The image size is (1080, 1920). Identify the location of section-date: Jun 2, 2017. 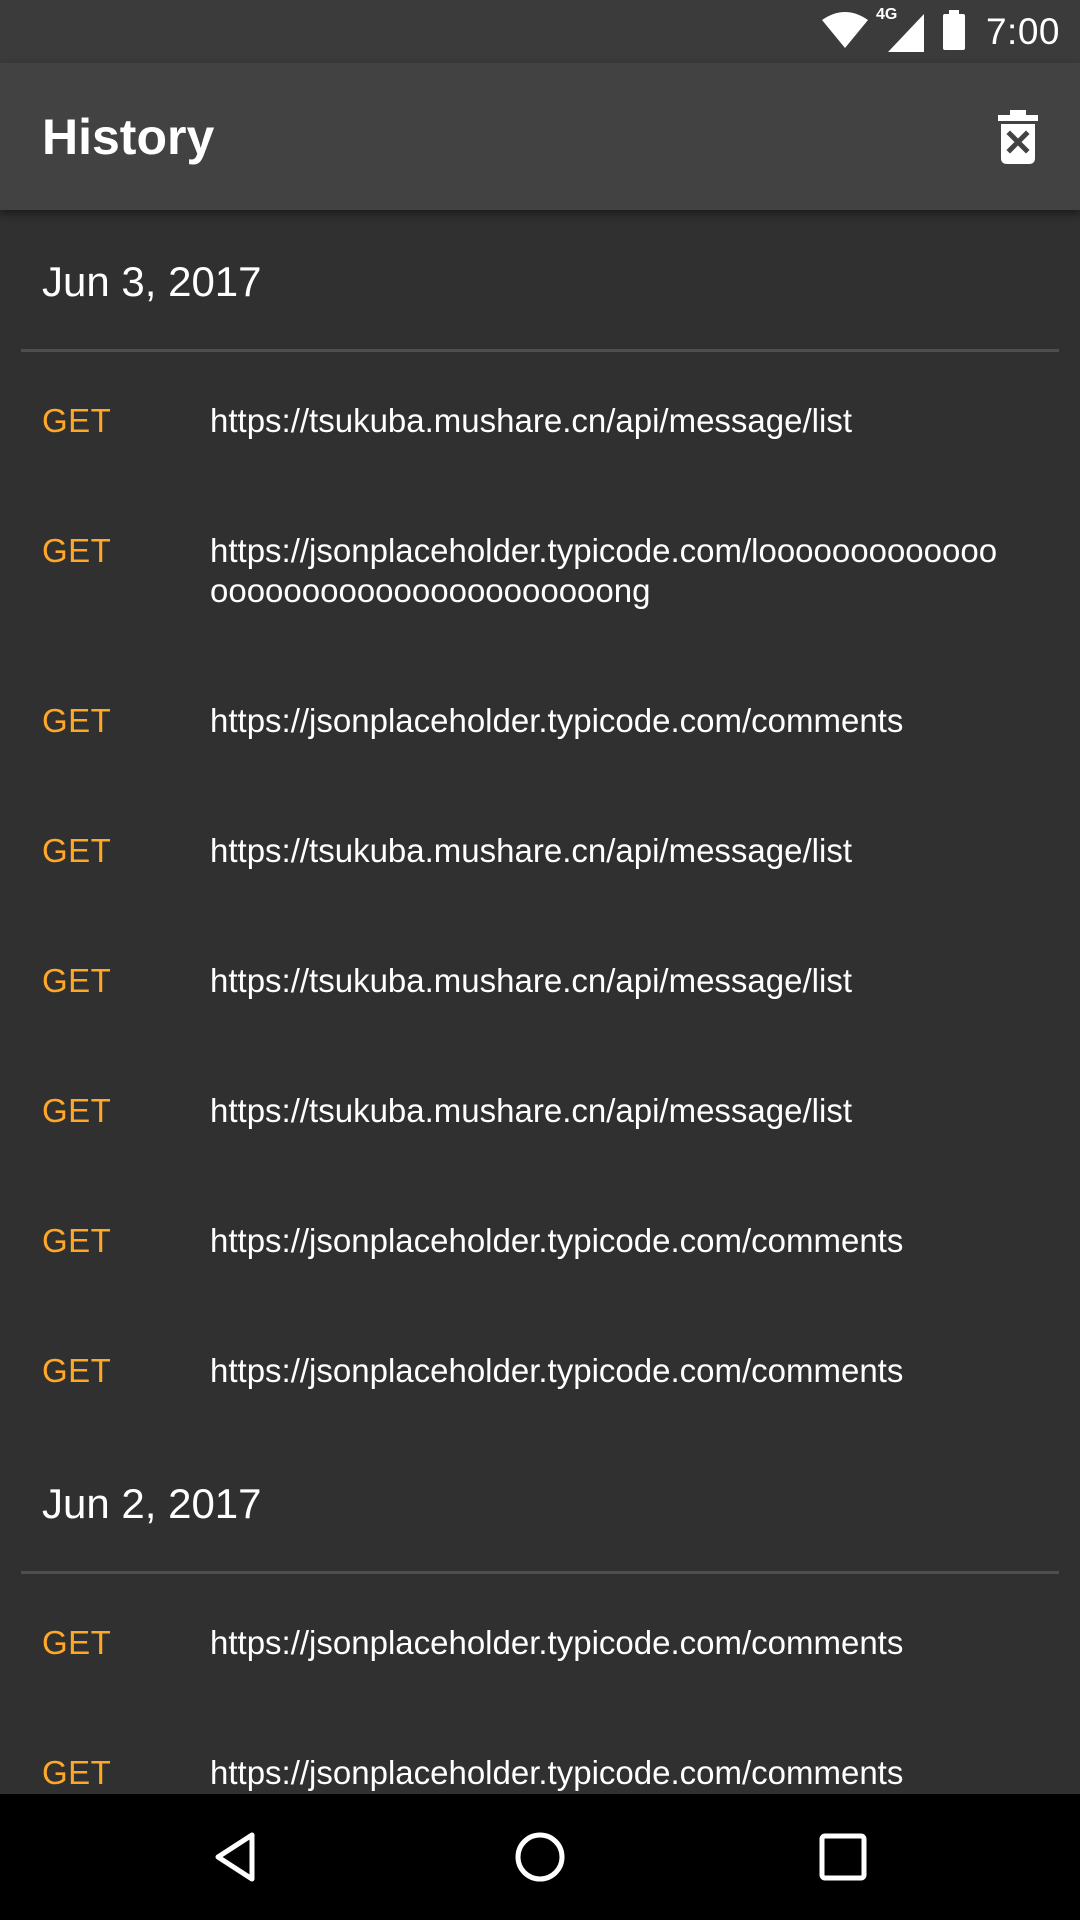
(152, 1503).